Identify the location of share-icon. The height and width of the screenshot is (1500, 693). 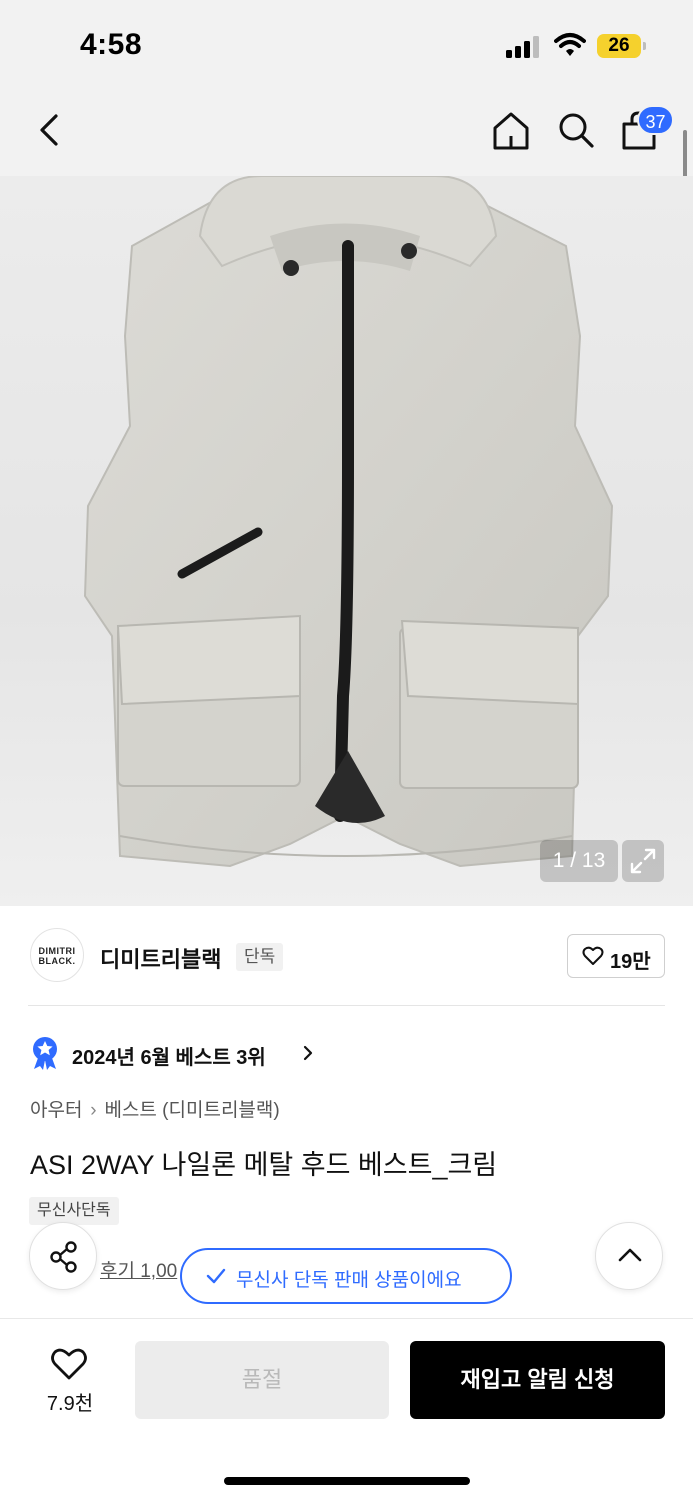
(63, 1257).